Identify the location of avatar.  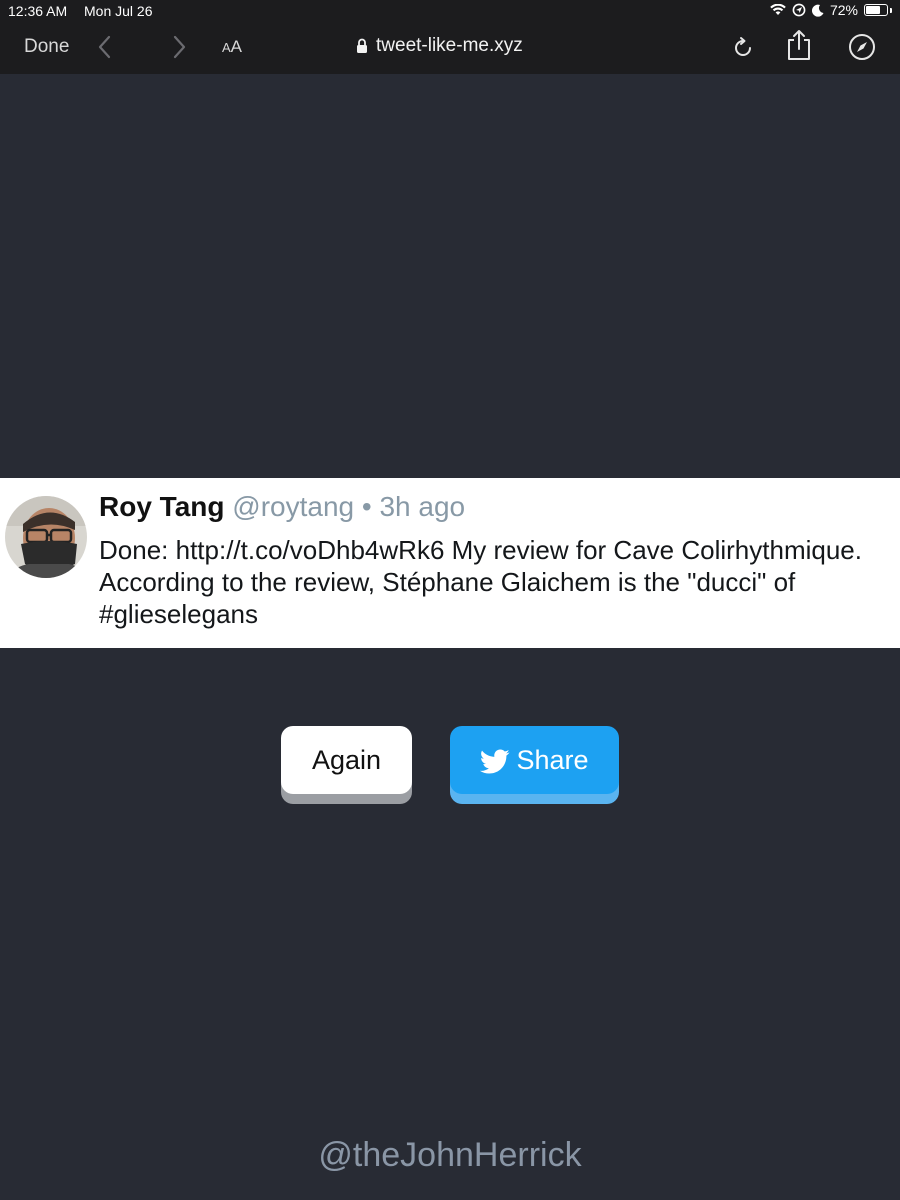
(46, 537).